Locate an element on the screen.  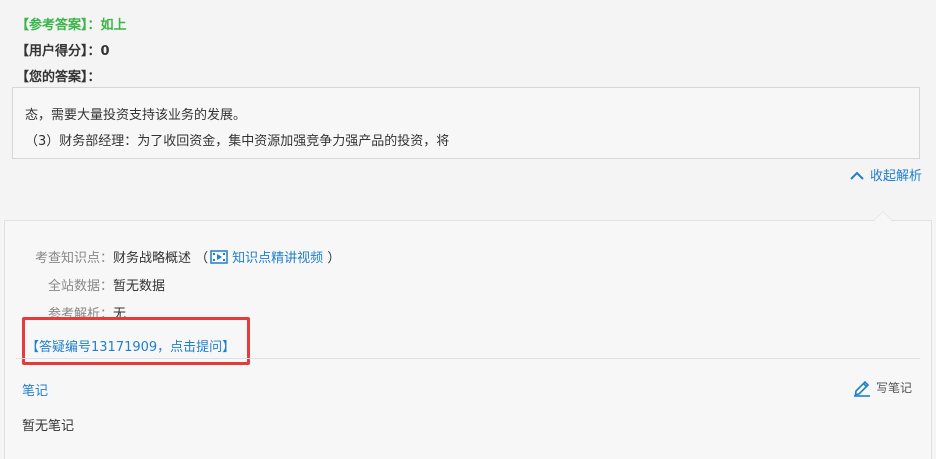
your-answer-label: 【您的答案】： is located at coordinates (58, 77).